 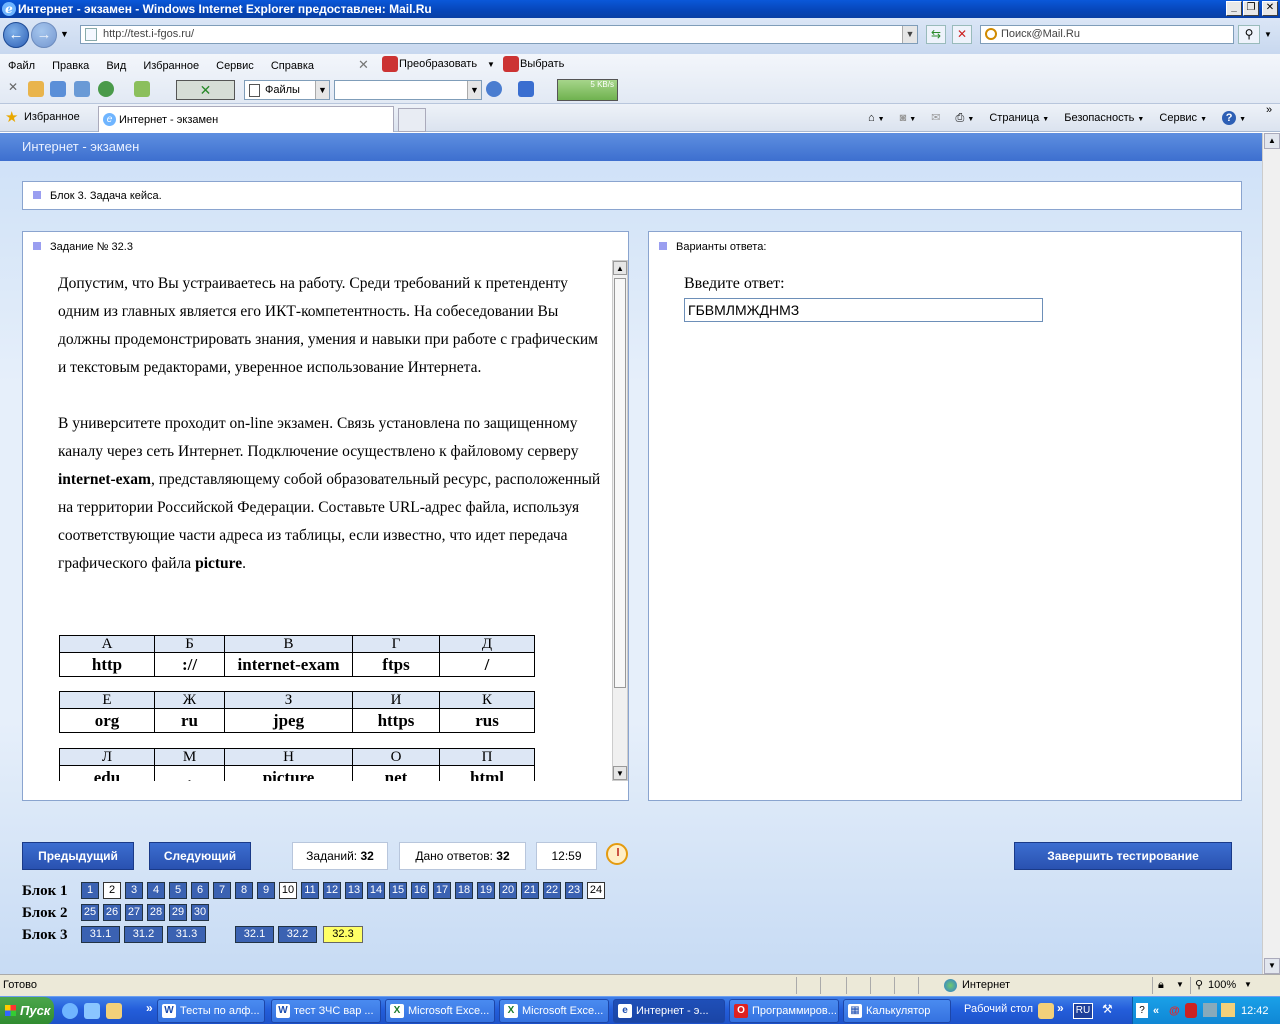 What do you see at coordinates (297, 934) in the screenshot?
I see `question-button-32-2: 32.2` at bounding box center [297, 934].